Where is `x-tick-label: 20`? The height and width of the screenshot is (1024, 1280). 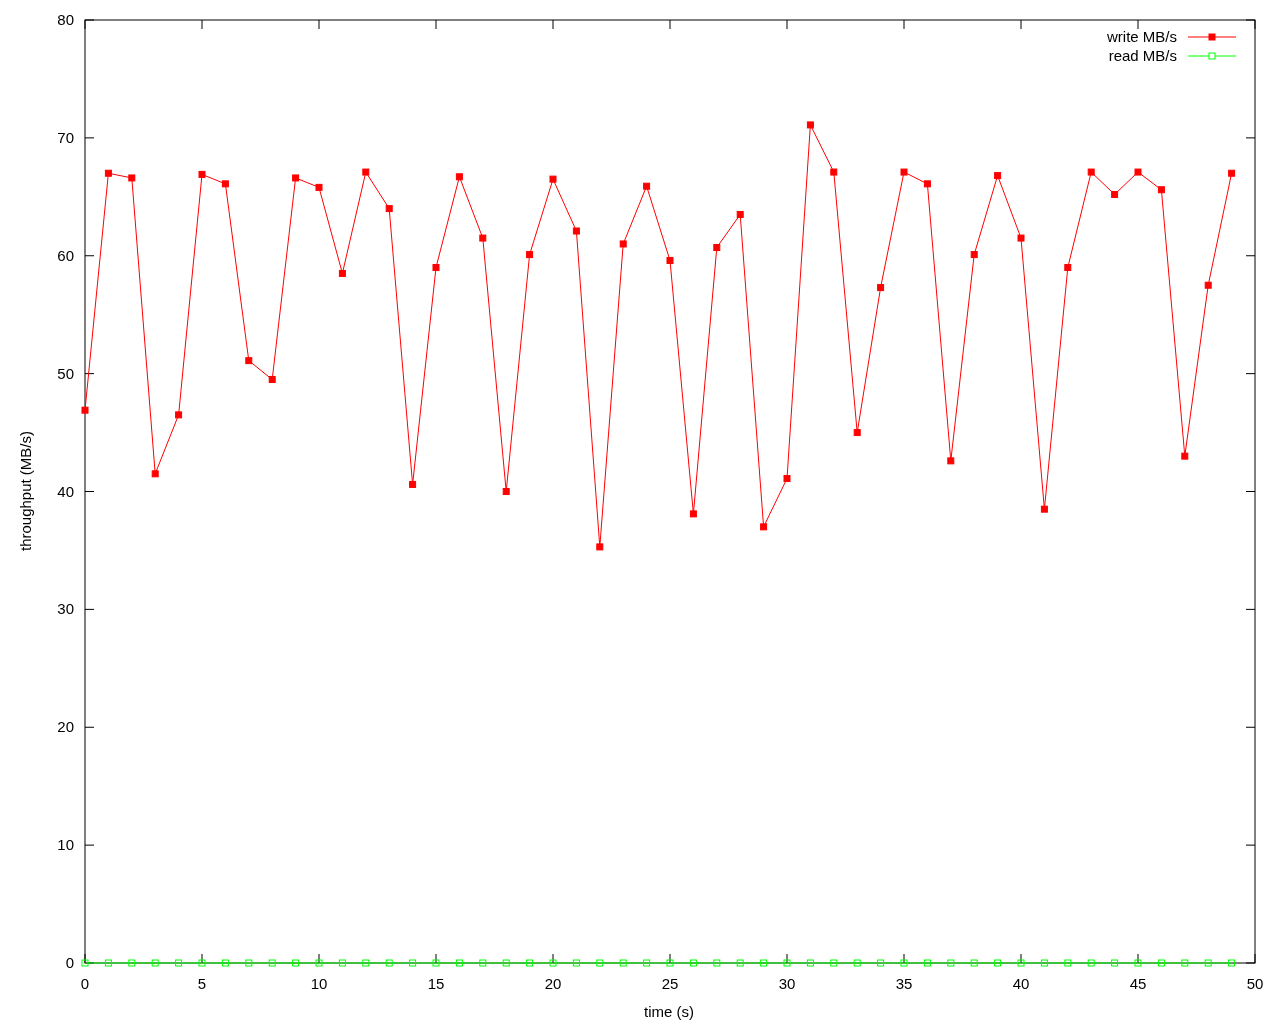
x-tick-label: 20 is located at coordinates (553, 983).